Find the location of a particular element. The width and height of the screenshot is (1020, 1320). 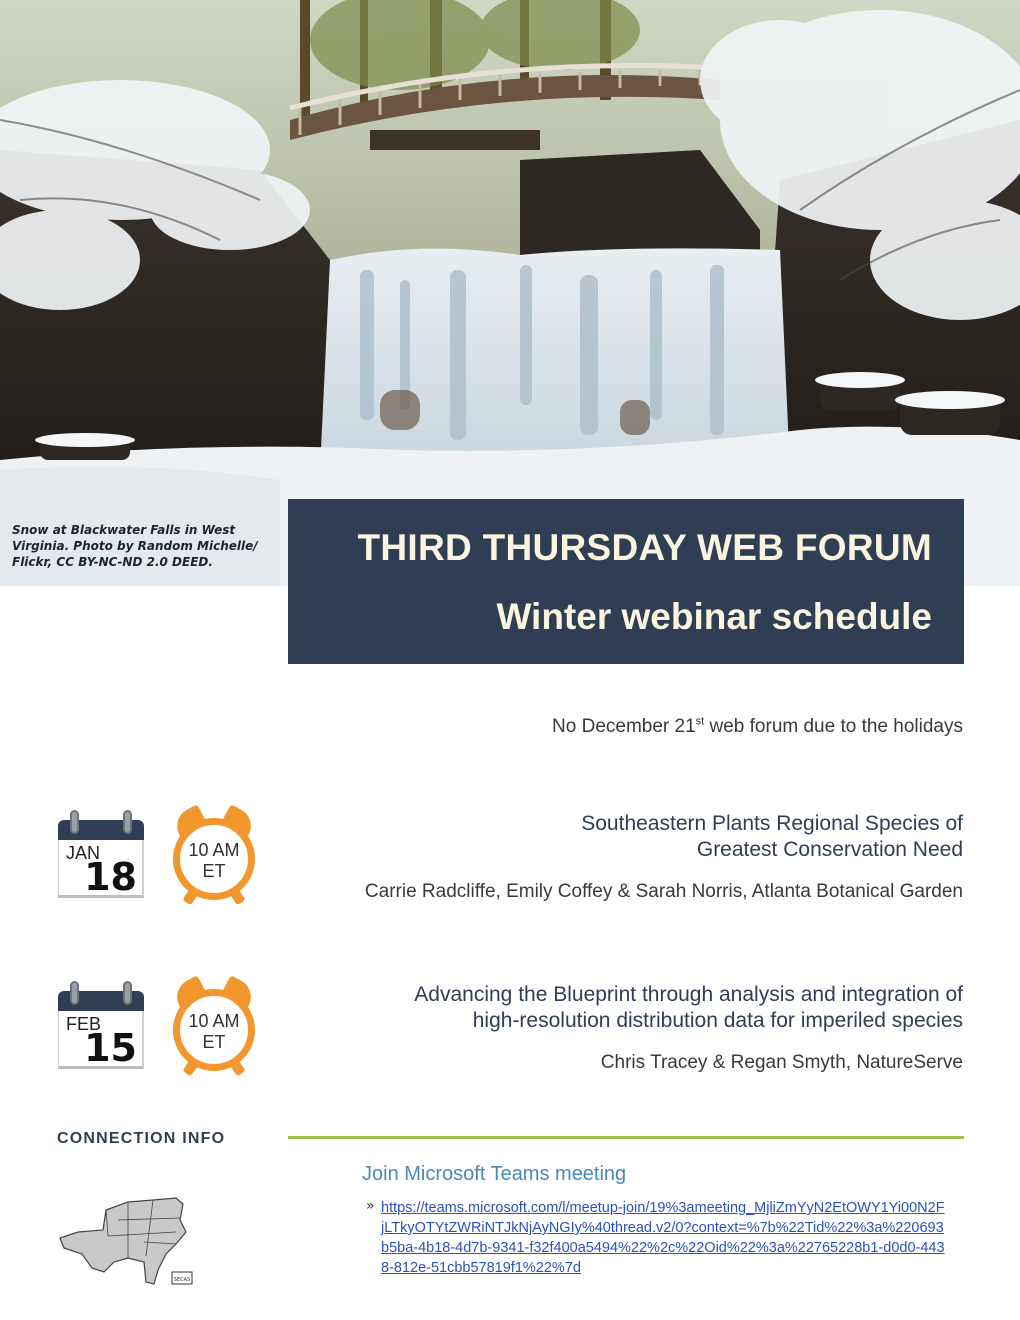

calendar-icon: FEB 15 is located at coordinates (101, 1026).